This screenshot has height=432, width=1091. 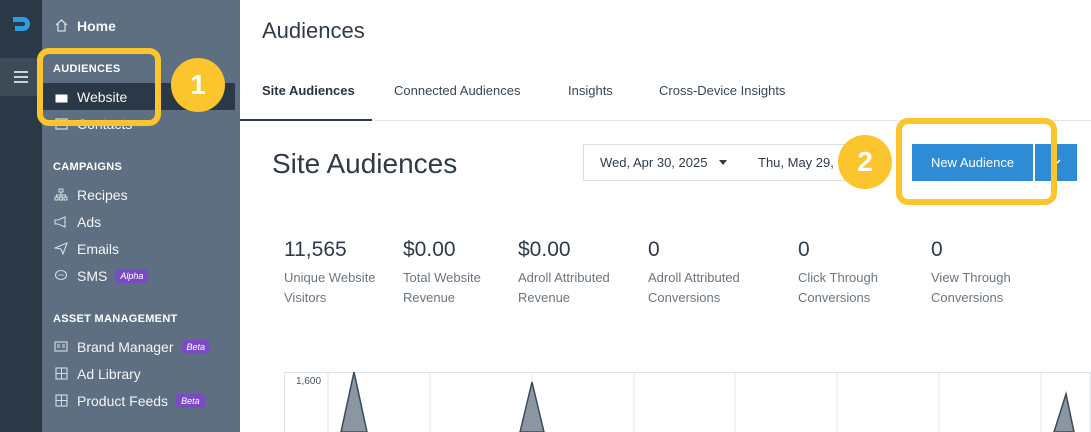 I want to click on start-date-picker: Wed, Apr 30, 2025, so click(x=663, y=162).